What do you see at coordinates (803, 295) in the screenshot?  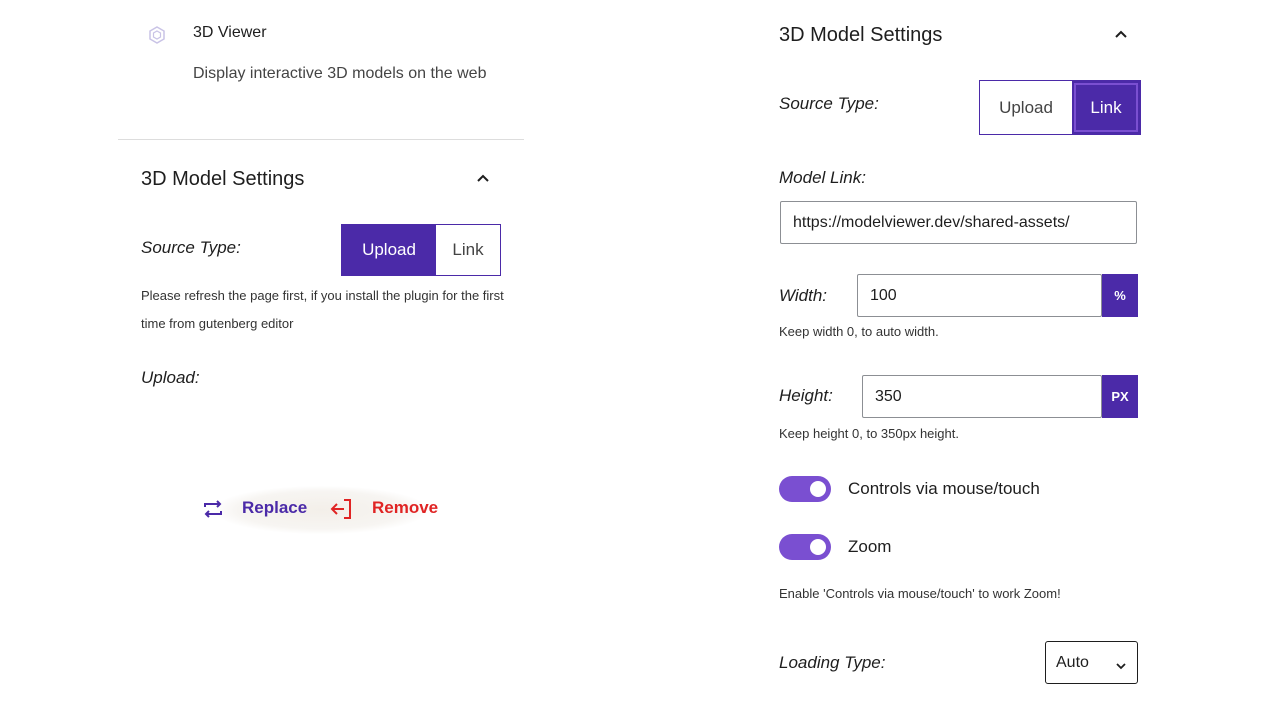 I see `width-label: Width:` at bounding box center [803, 295].